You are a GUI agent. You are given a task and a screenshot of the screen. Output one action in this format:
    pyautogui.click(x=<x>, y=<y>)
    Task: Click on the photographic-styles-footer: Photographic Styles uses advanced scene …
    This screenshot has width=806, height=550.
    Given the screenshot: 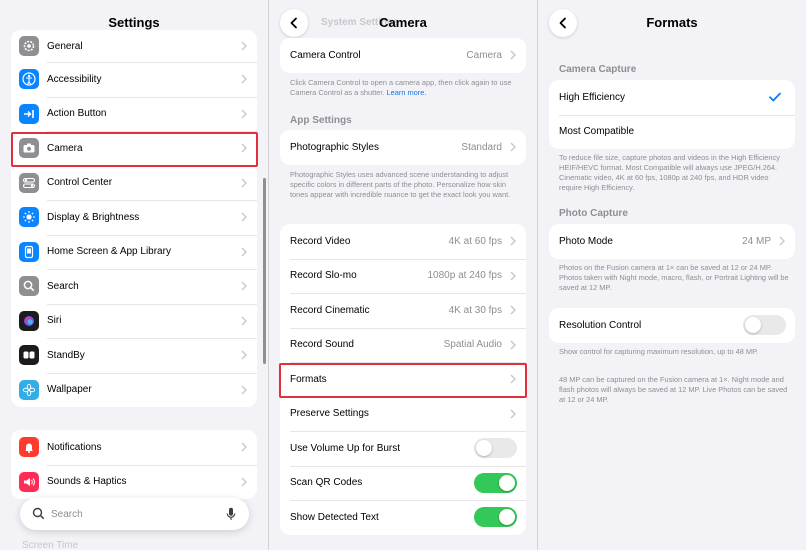 What is the action you would take?
    pyautogui.click(x=400, y=184)
    